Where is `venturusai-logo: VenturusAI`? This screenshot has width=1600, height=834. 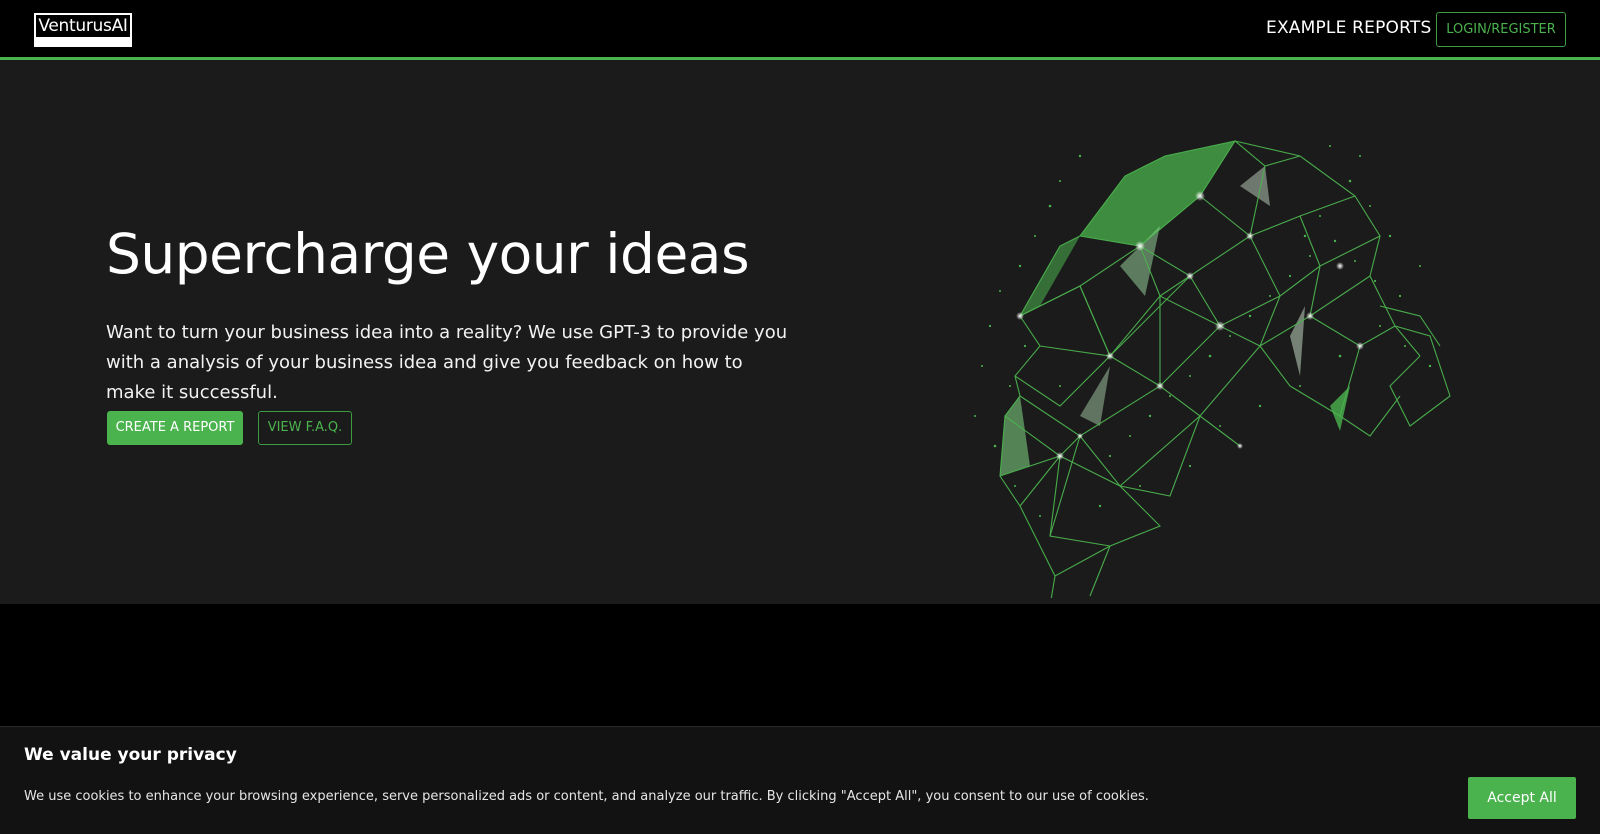 venturusai-logo: VenturusAI is located at coordinates (83, 30).